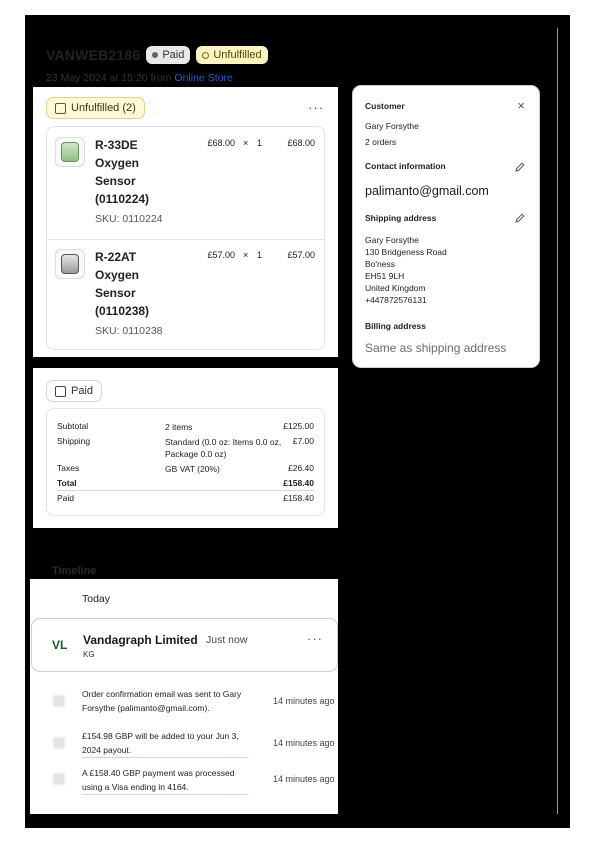 This screenshot has width=595, height=842. Describe the element at coordinates (60, 645) in the screenshot. I see `avatar: VL` at that location.